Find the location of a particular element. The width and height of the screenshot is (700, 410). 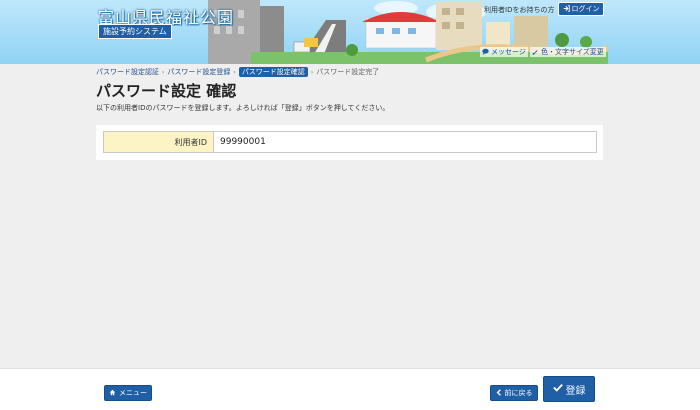

footer-bar: メニュー 前に戻る 登録 is located at coordinates (350, 389).